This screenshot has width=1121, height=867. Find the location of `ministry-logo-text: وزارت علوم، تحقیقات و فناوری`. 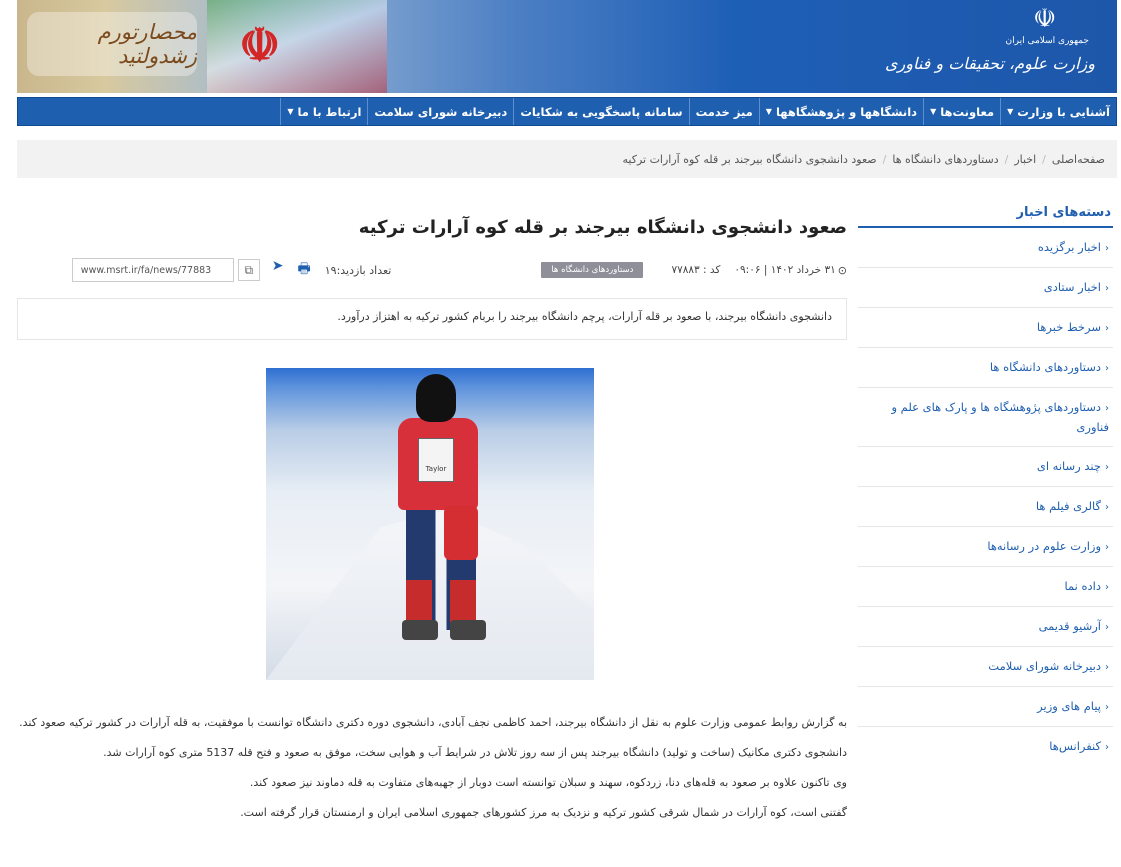

ministry-logo-text: وزارت علوم، تحقیقات و فناوری is located at coordinates (990, 63).